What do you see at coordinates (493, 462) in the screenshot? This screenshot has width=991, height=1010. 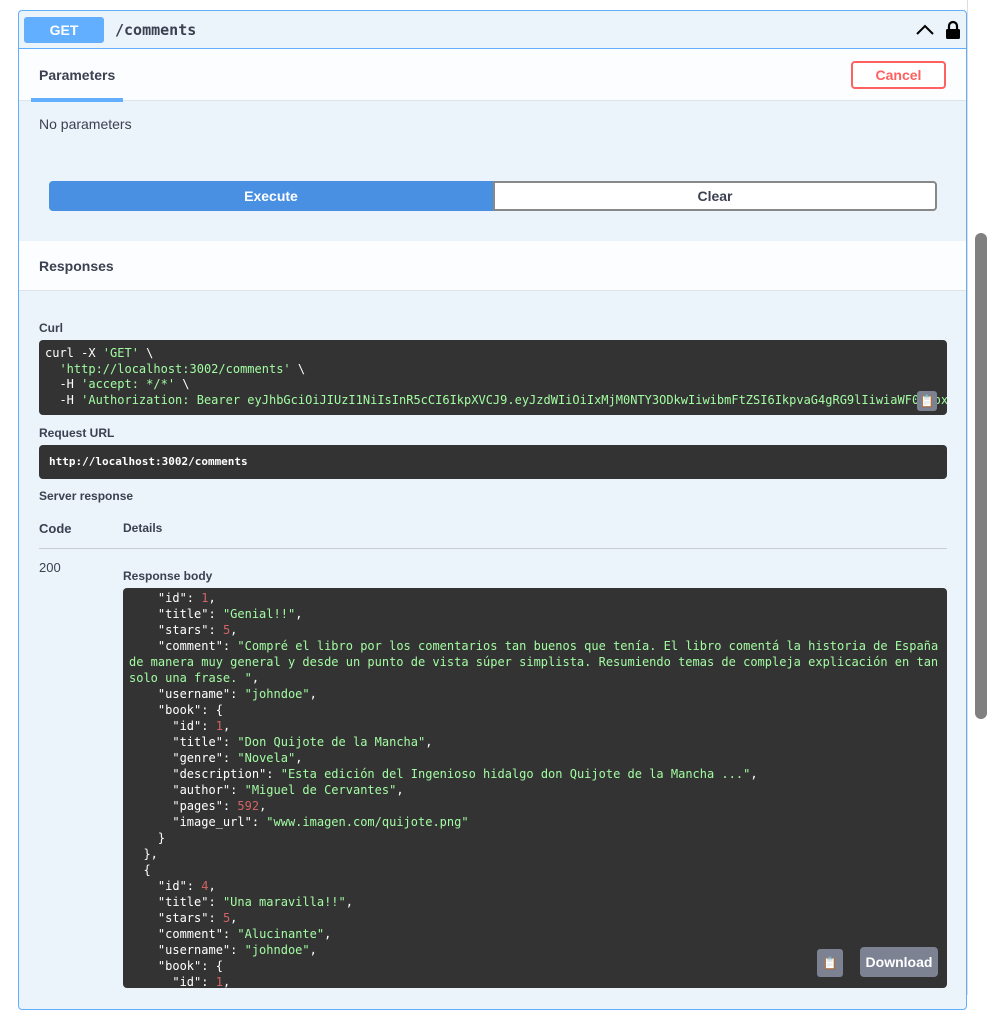 I see `request-url: http://localhost:3002/comments` at bounding box center [493, 462].